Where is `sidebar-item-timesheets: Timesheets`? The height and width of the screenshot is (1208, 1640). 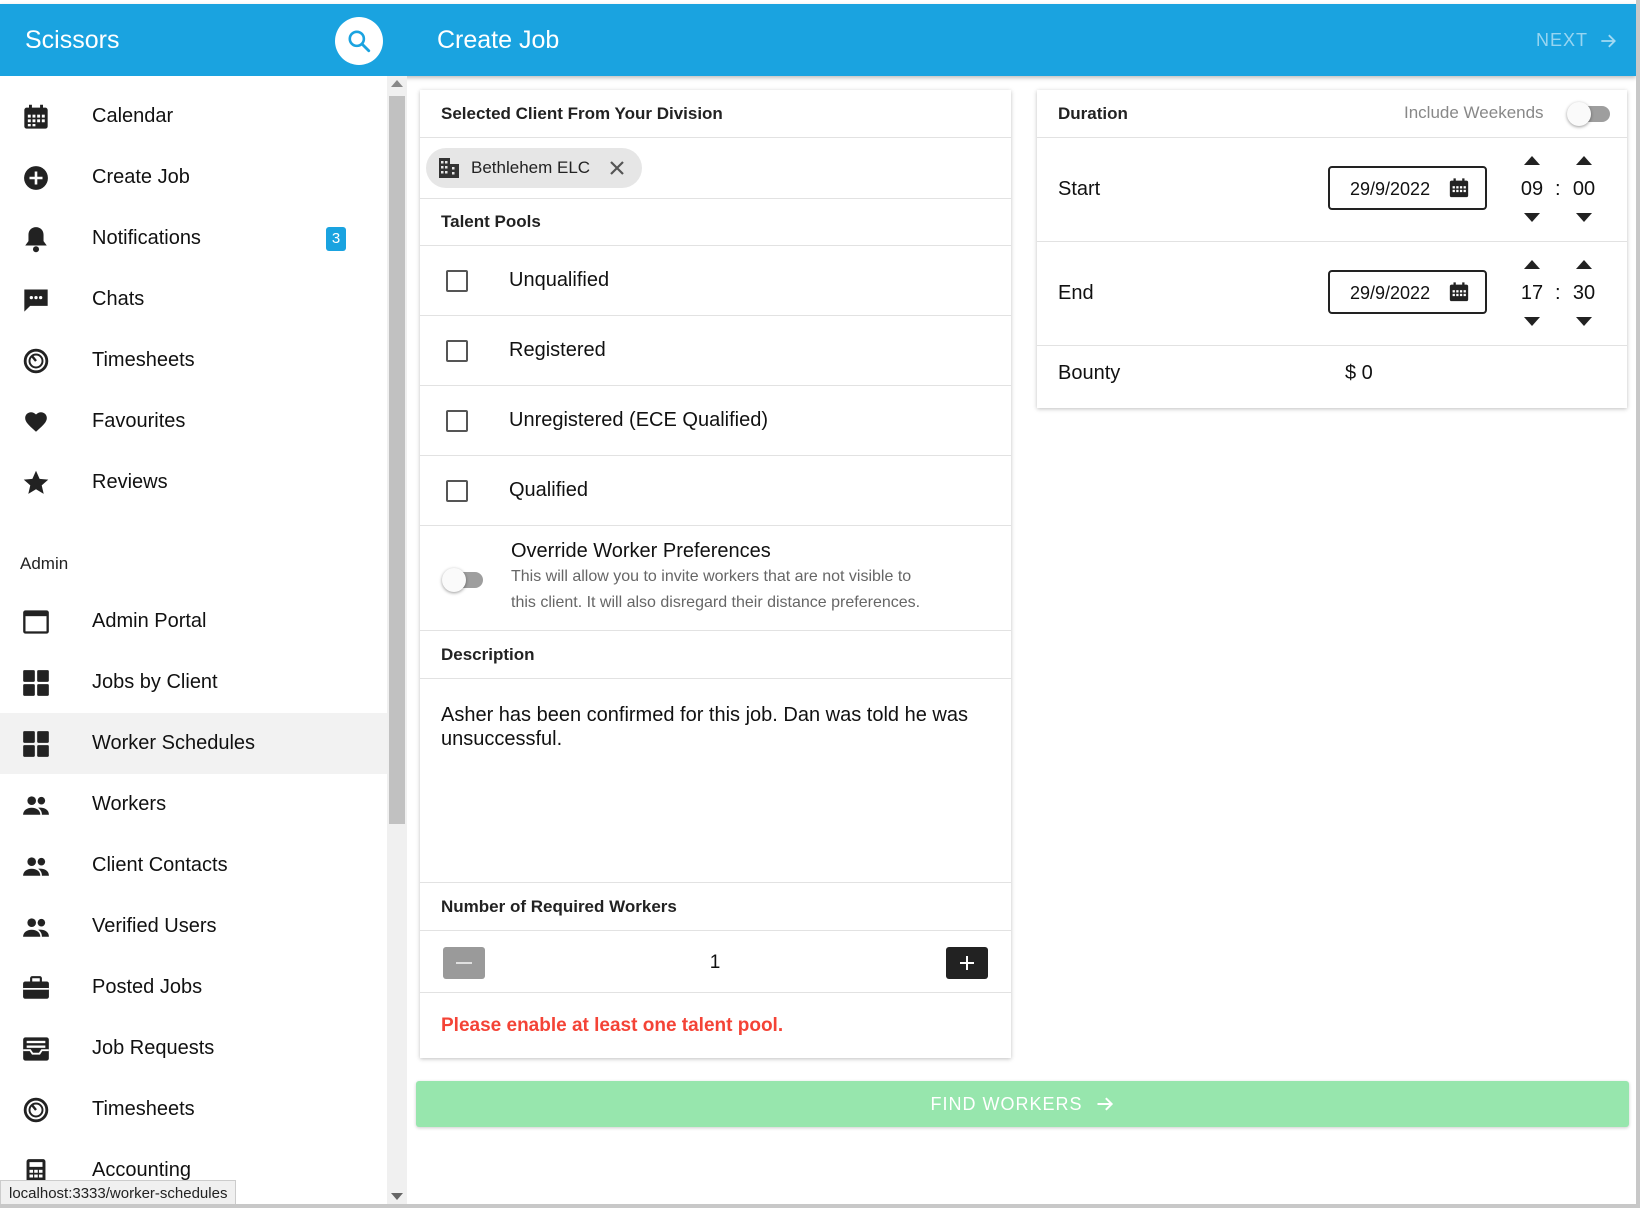 sidebar-item-timesheets: Timesheets is located at coordinates (193, 360).